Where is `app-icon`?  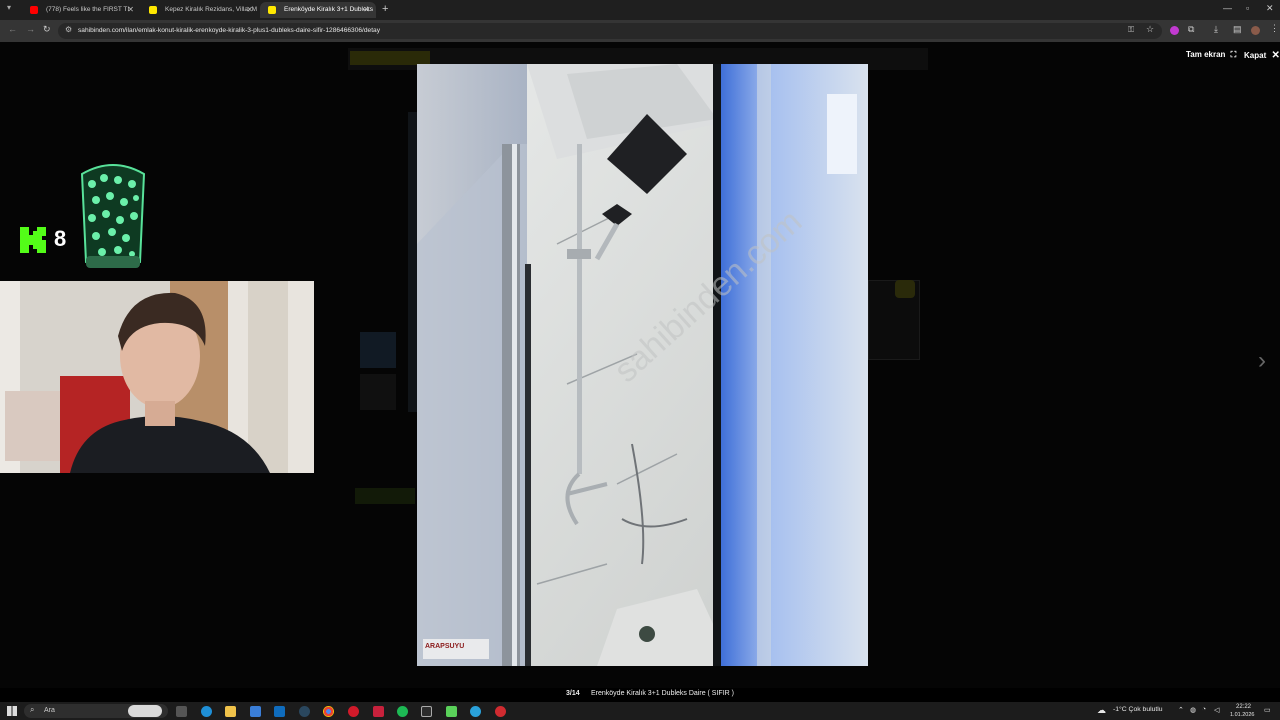 app-icon is located at coordinates (500, 711).